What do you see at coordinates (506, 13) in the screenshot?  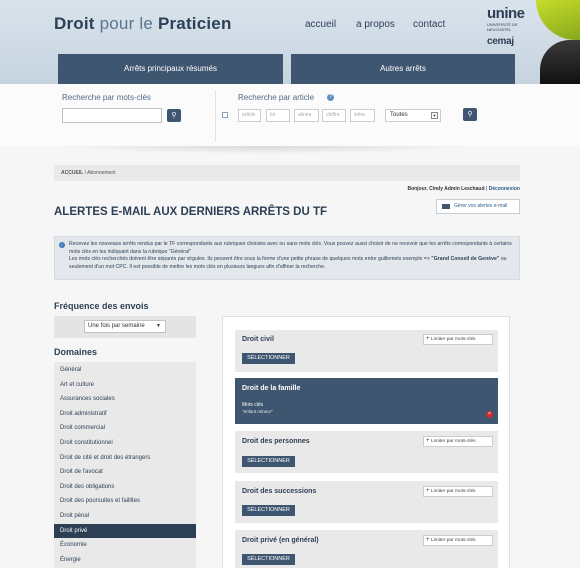 I see `unine-logo: unine` at bounding box center [506, 13].